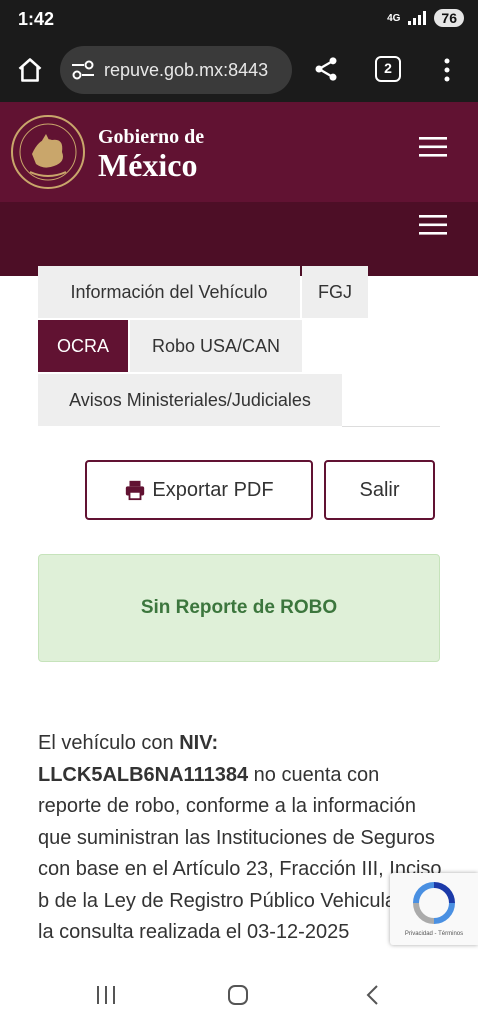  Describe the element at coordinates (394, 18) in the screenshot. I see `network-type: 4G` at that location.